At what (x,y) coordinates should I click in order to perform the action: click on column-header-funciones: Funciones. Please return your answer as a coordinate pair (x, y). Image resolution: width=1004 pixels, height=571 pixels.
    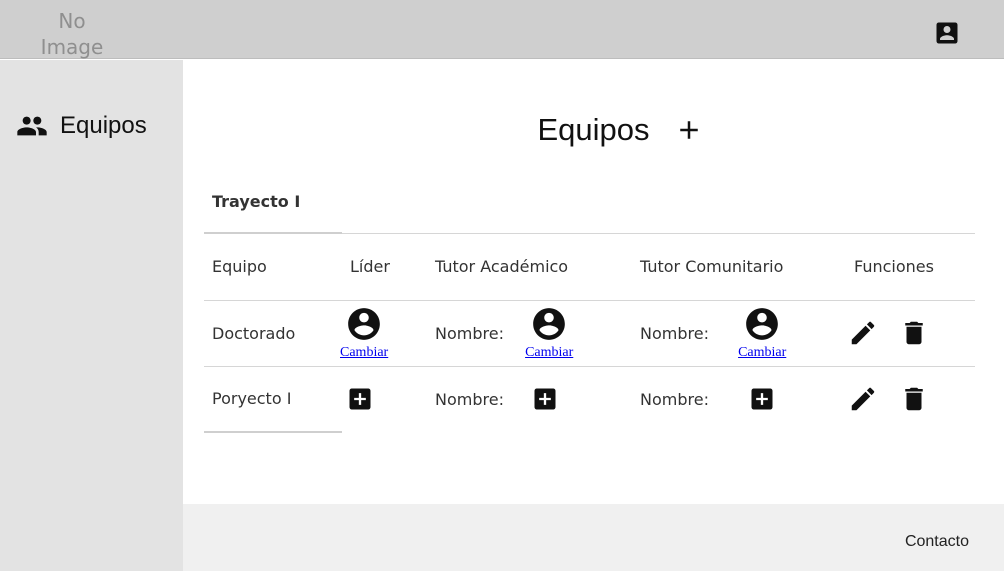
    Looking at the image, I should click on (894, 267).